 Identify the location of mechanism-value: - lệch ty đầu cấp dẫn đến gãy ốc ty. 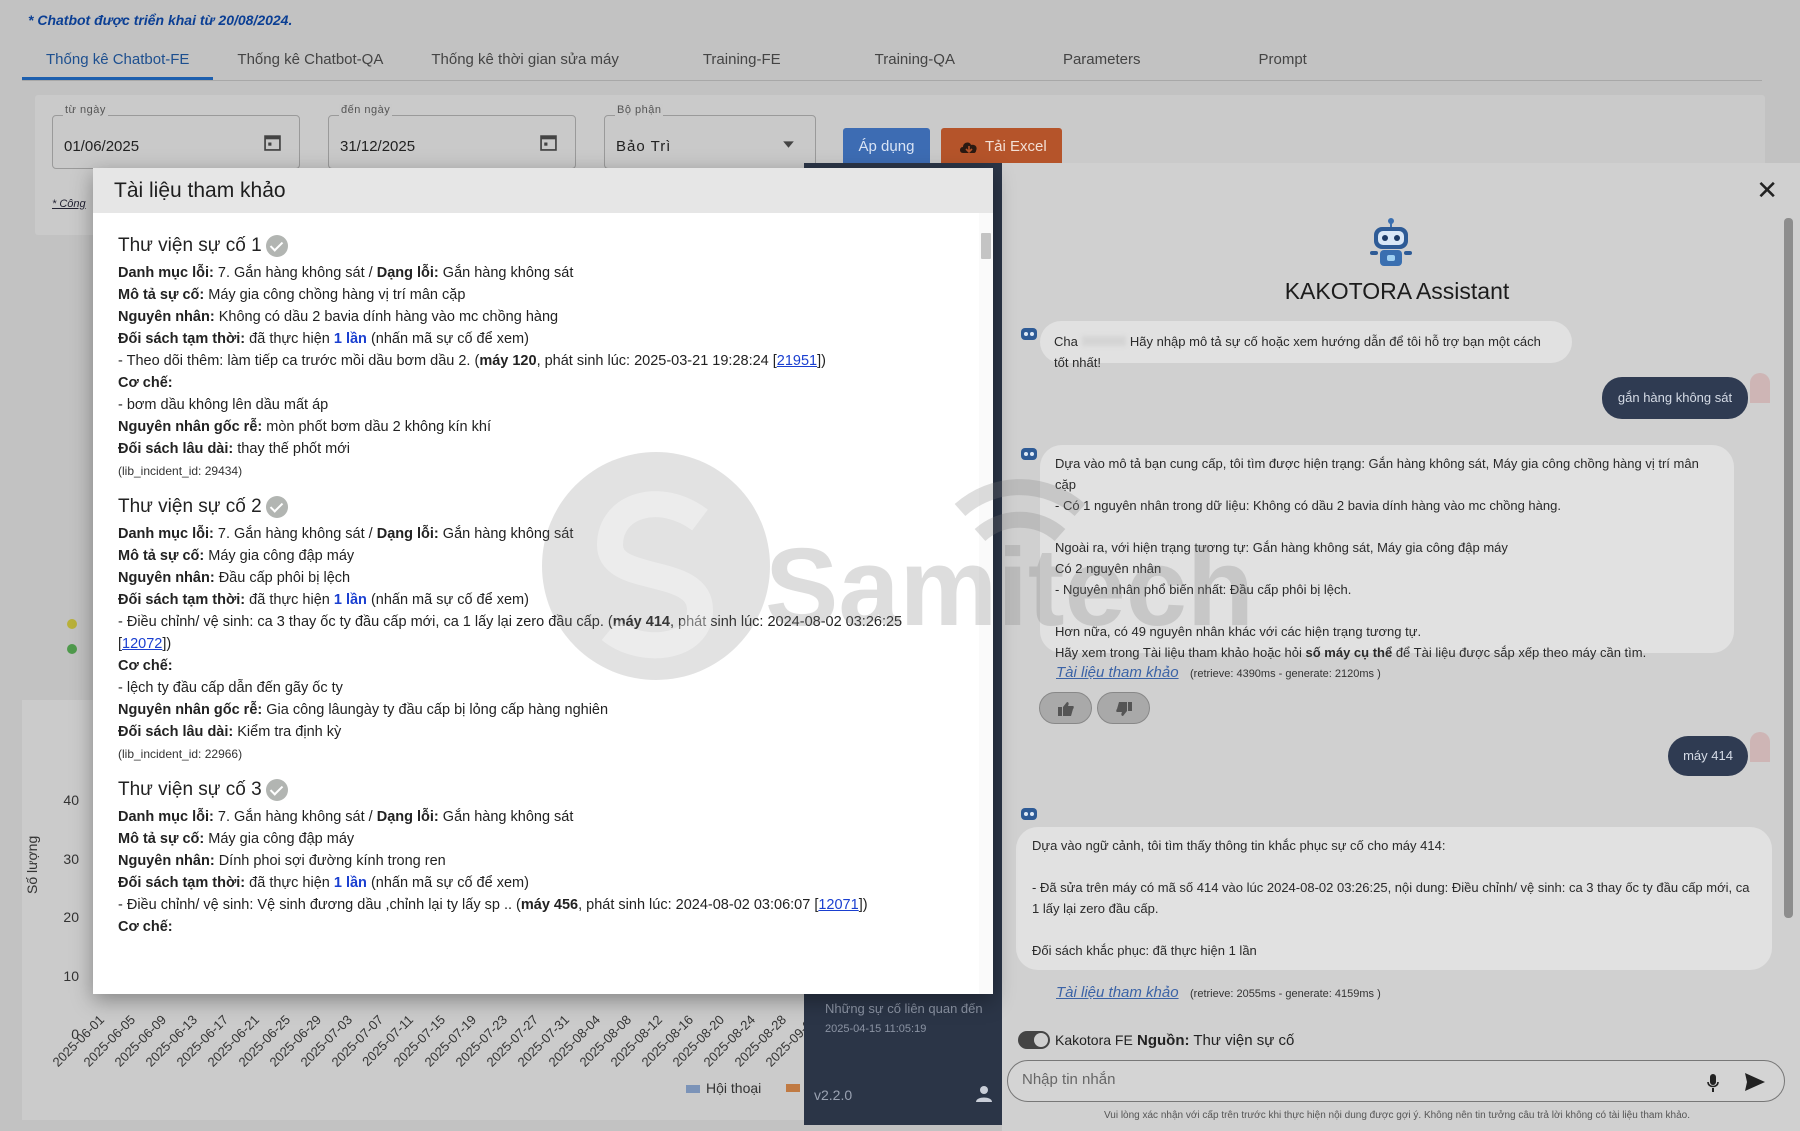
(230, 688).